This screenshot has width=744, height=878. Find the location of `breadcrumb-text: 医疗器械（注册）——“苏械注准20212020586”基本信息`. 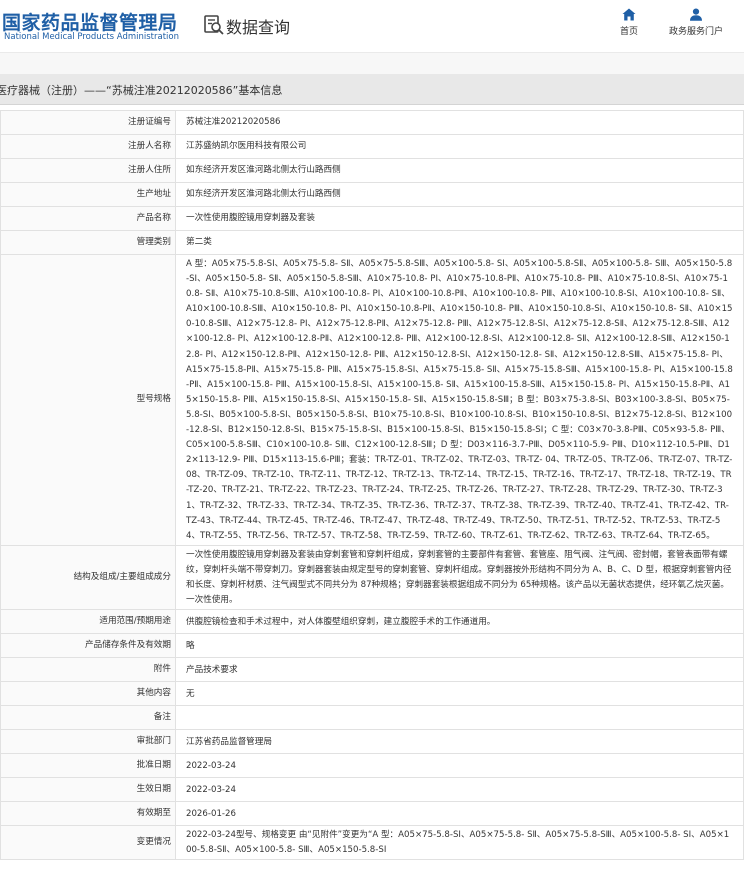

breadcrumb-text: 医疗器械（注册）——“苏械注准20212020586”基本信息 is located at coordinates (141, 90).